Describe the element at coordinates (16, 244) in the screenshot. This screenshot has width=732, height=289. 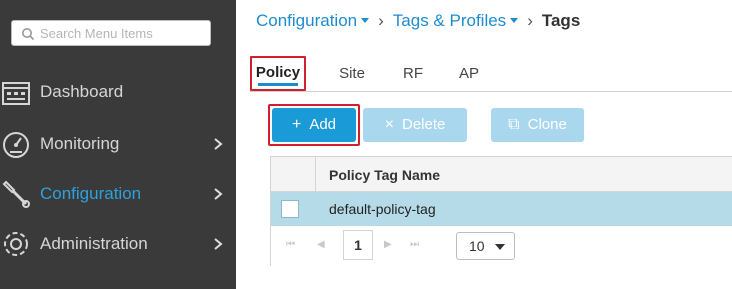
I see `administration-gear-icon` at that location.